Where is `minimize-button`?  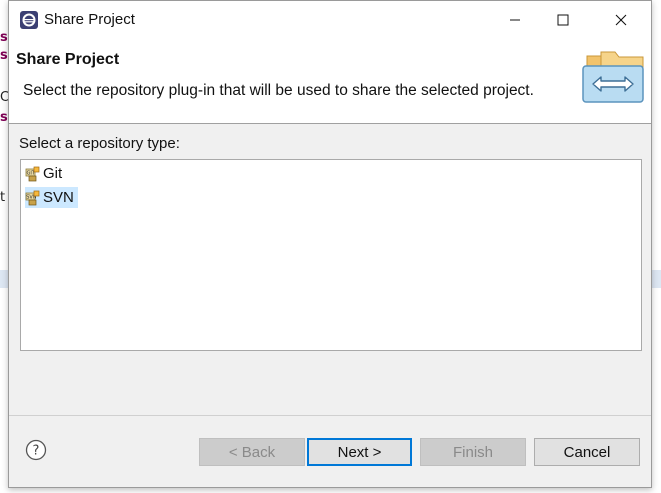
minimize-button is located at coordinates (515, 19).